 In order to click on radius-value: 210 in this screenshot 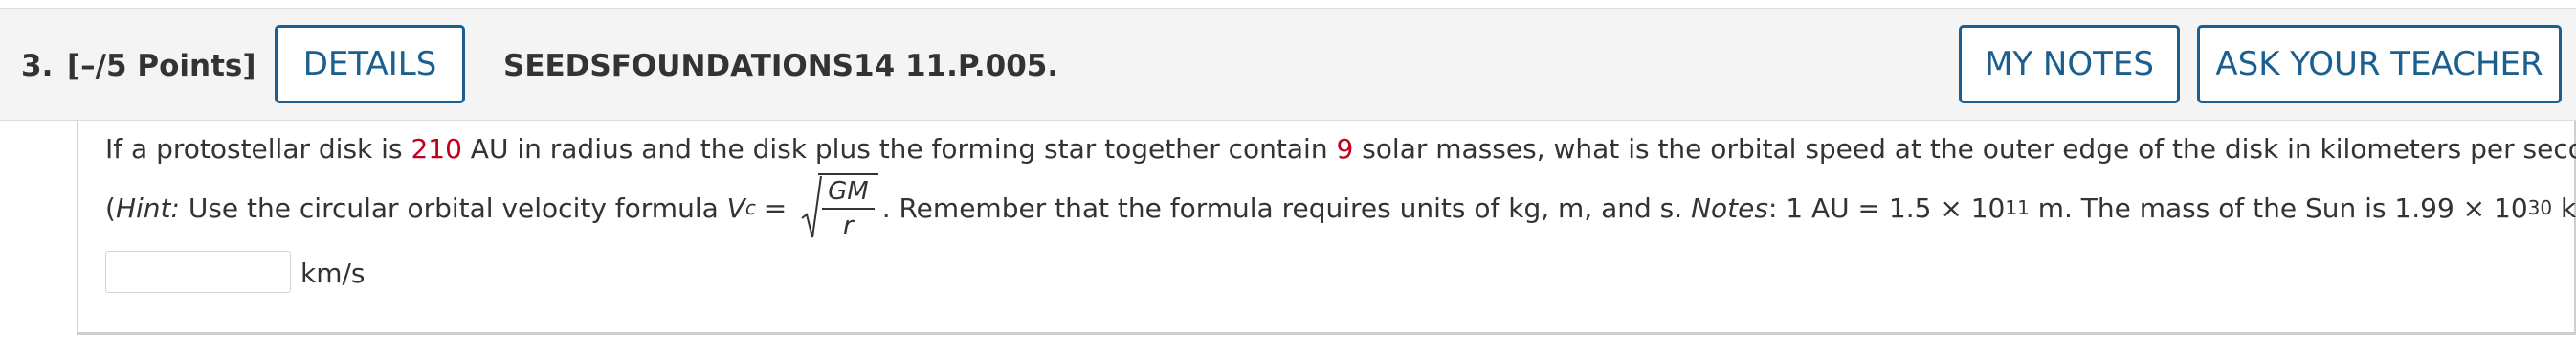, I will do `click(436, 149)`.